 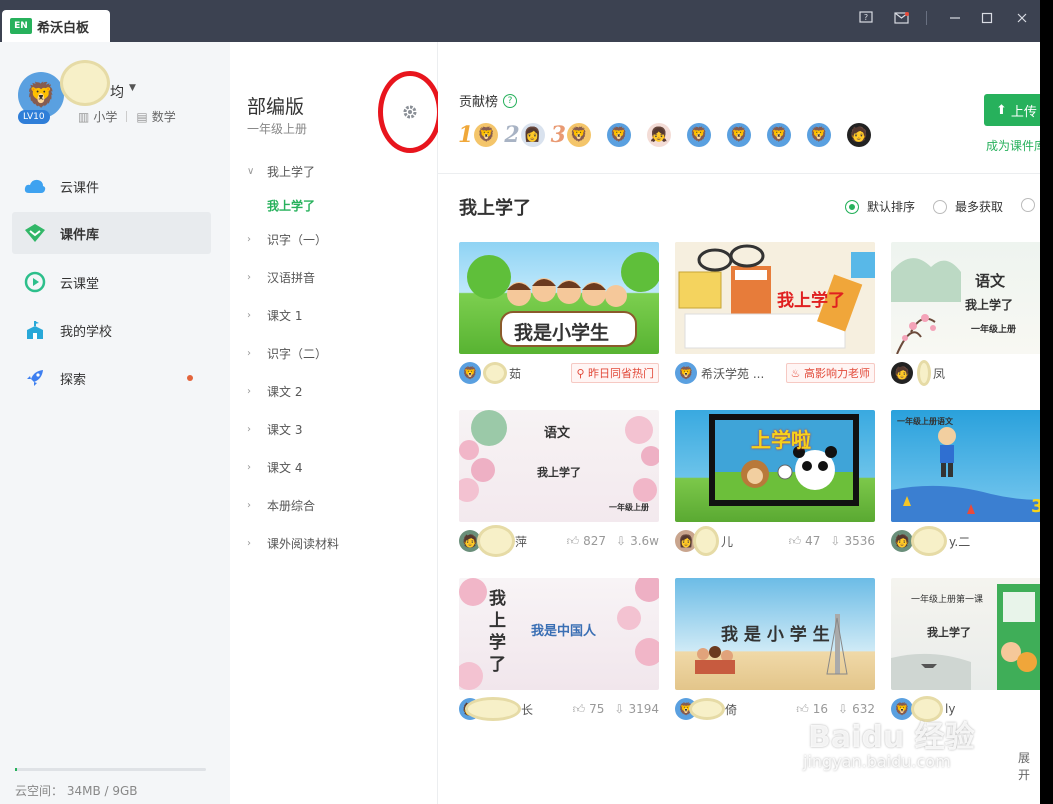 I want to click on card-footer: 🦁 希沃学苑 ... ♨ 高影响力老师, so click(x=775, y=373).